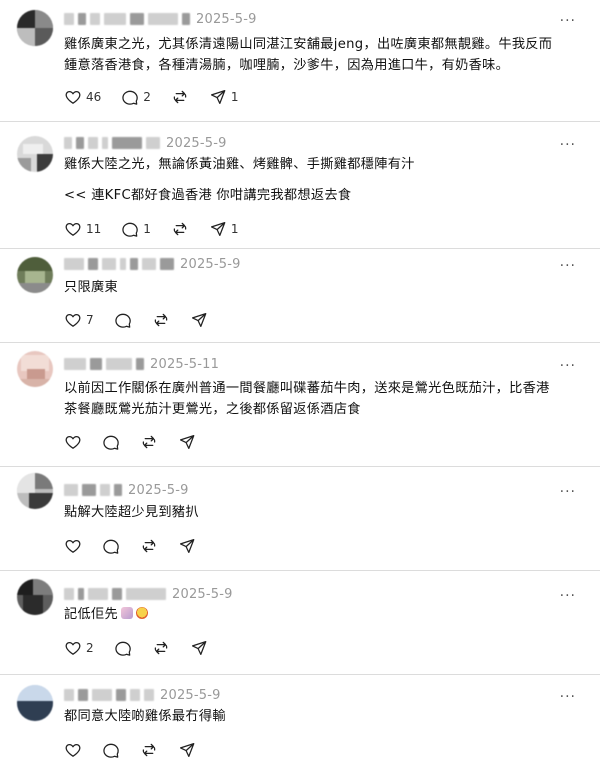 The width and height of the screenshot is (600, 763). What do you see at coordinates (323, 614) in the screenshot?
I see `comment-text: 記低佢先` at bounding box center [323, 614].